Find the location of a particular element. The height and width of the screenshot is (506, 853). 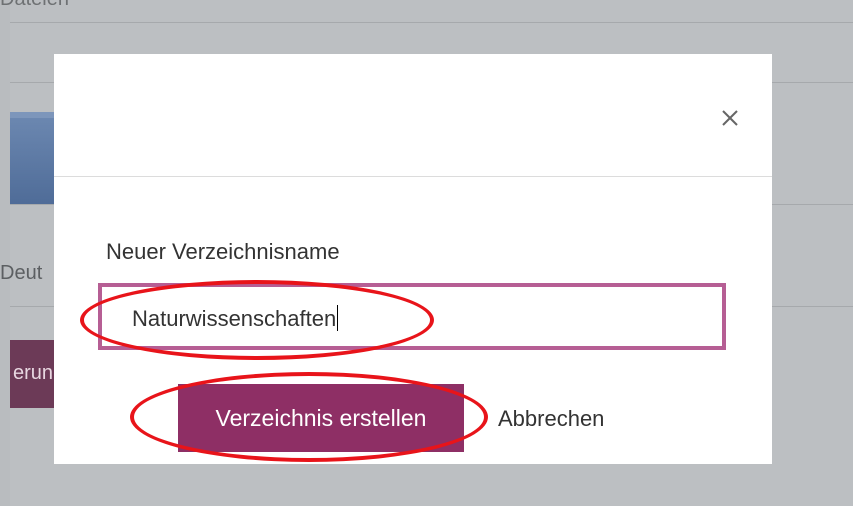

background-button-label: erun is located at coordinates (33, 373).